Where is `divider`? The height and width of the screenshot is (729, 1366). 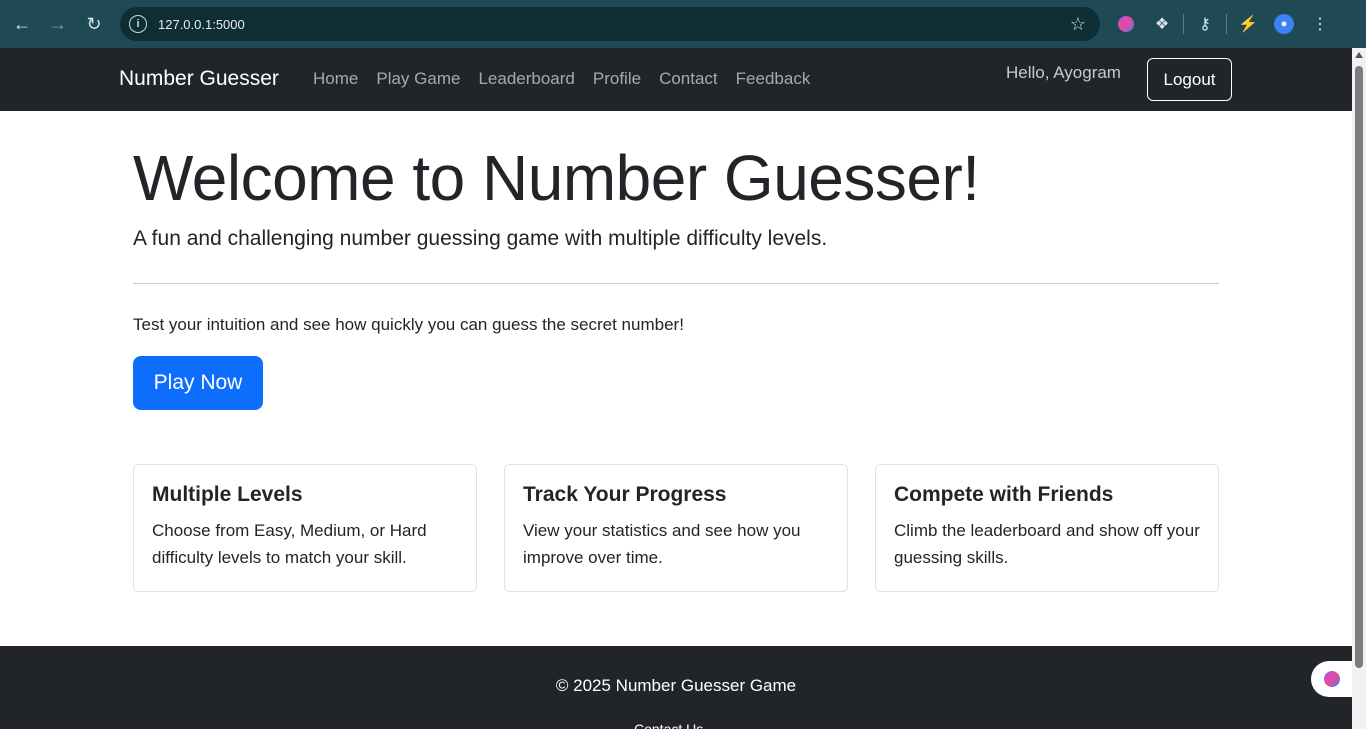 divider is located at coordinates (676, 283).